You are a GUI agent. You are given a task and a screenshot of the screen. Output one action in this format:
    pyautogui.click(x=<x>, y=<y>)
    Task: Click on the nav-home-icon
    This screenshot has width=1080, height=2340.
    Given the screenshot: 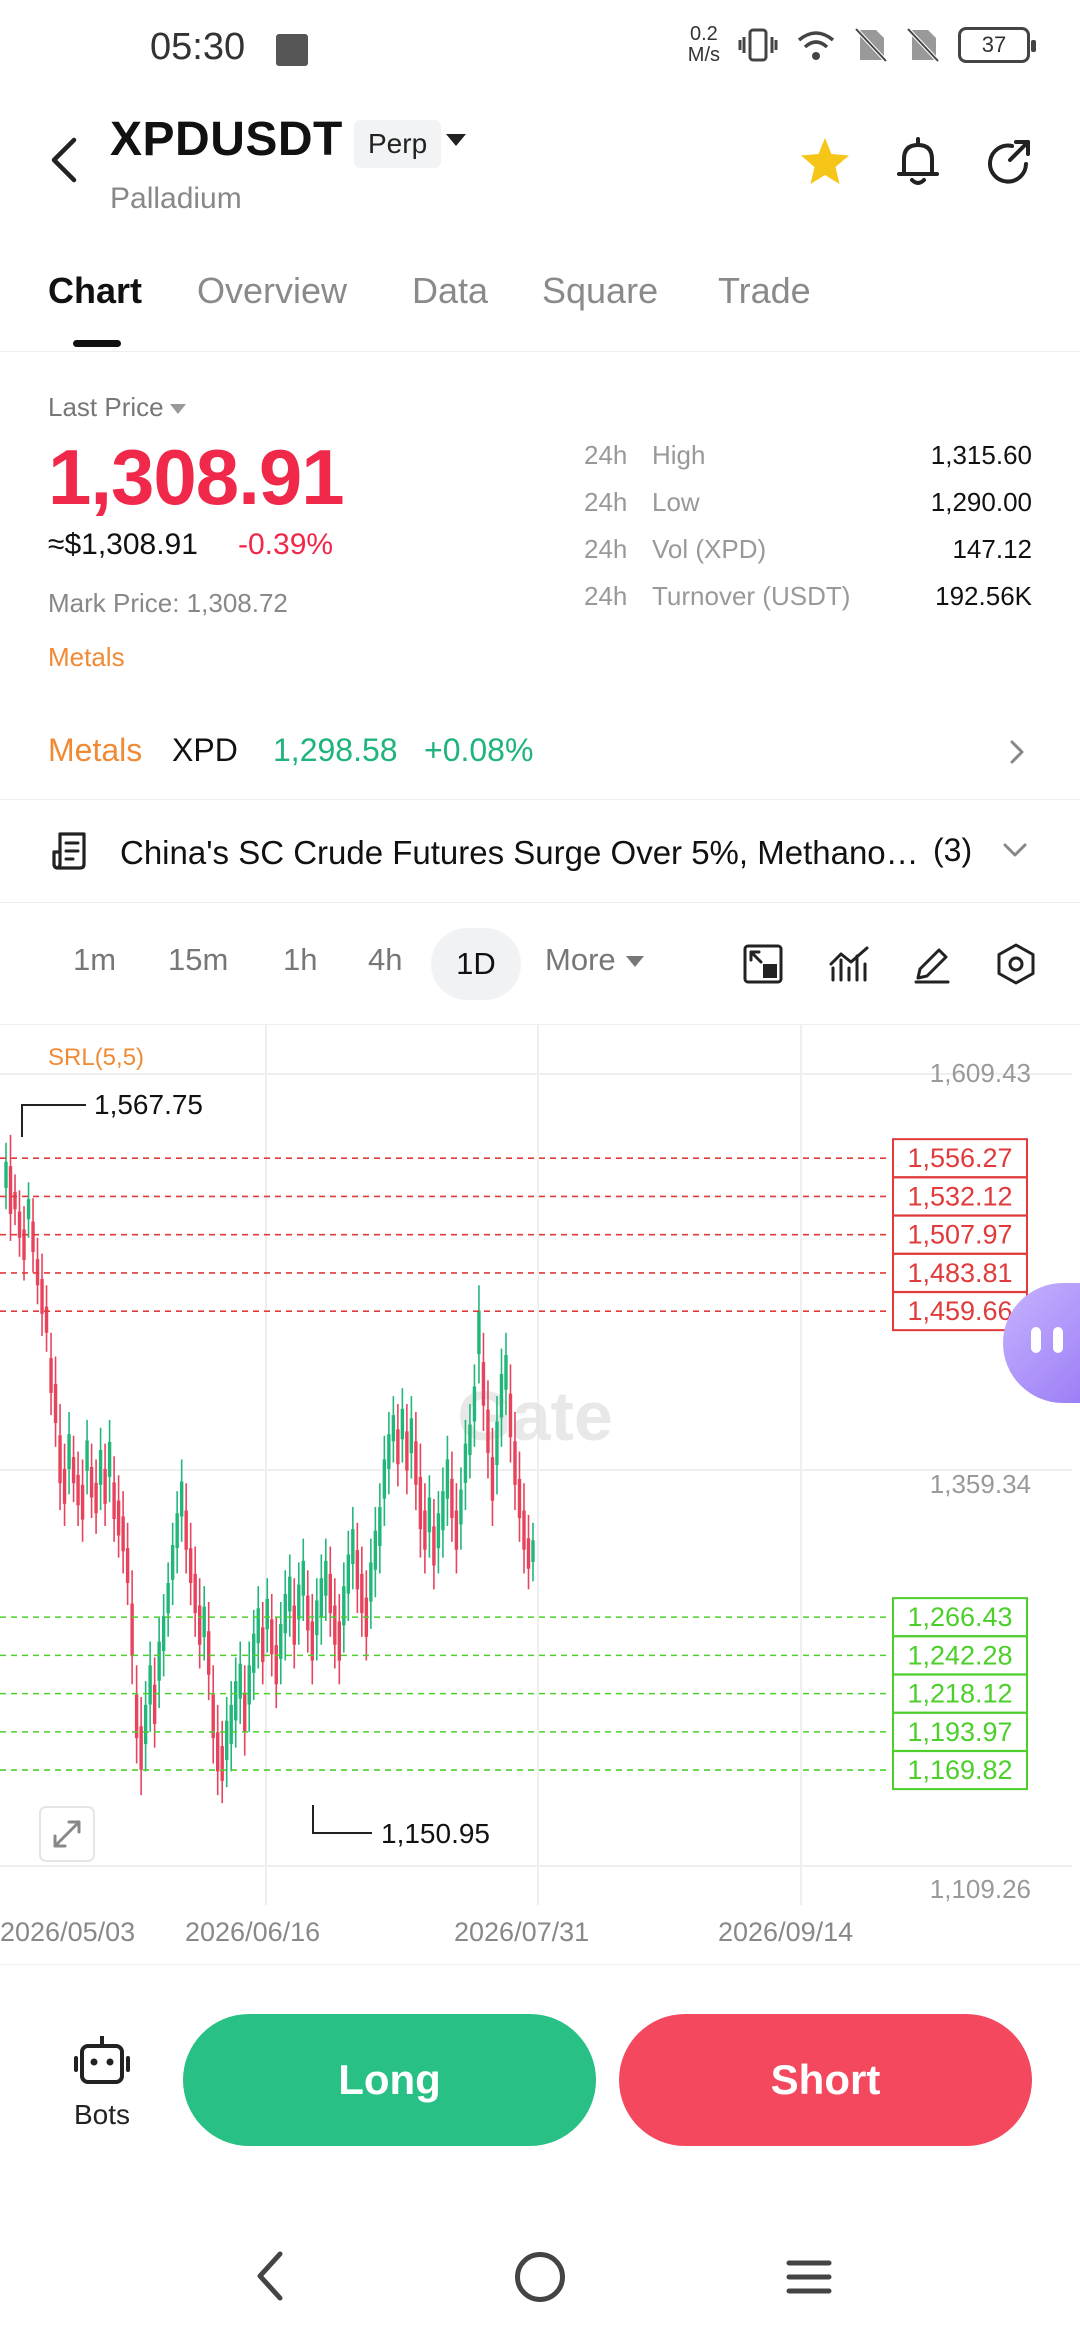 What is the action you would take?
    pyautogui.click(x=540, y=2277)
    